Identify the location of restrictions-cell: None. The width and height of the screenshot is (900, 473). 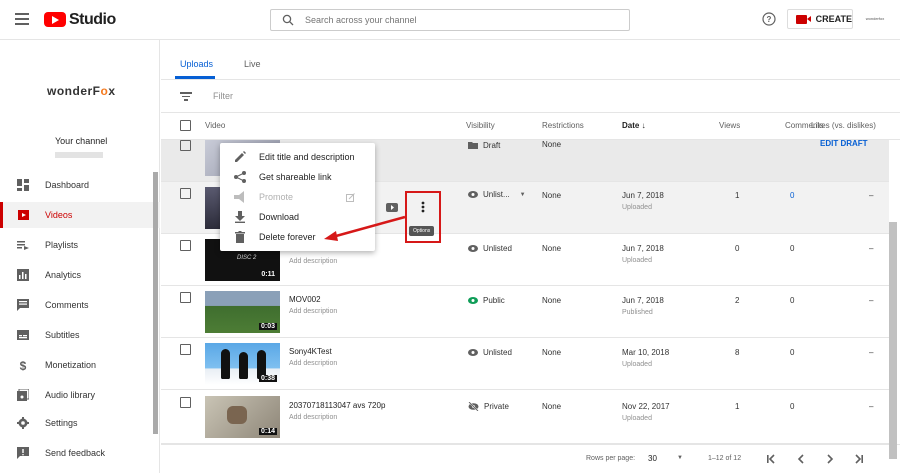
(552, 195).